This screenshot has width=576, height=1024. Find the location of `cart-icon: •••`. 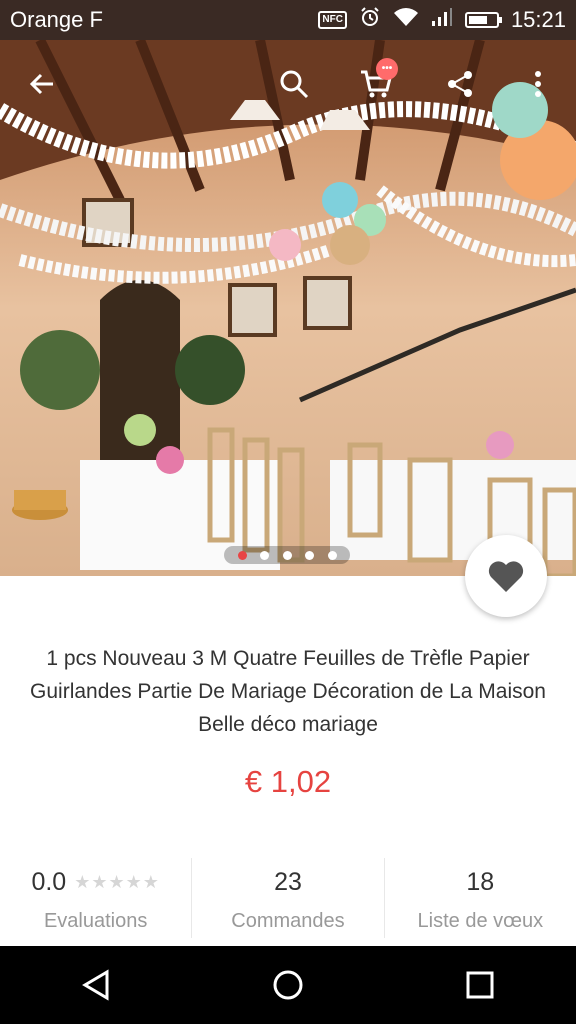

cart-icon: ••• is located at coordinates (376, 83).